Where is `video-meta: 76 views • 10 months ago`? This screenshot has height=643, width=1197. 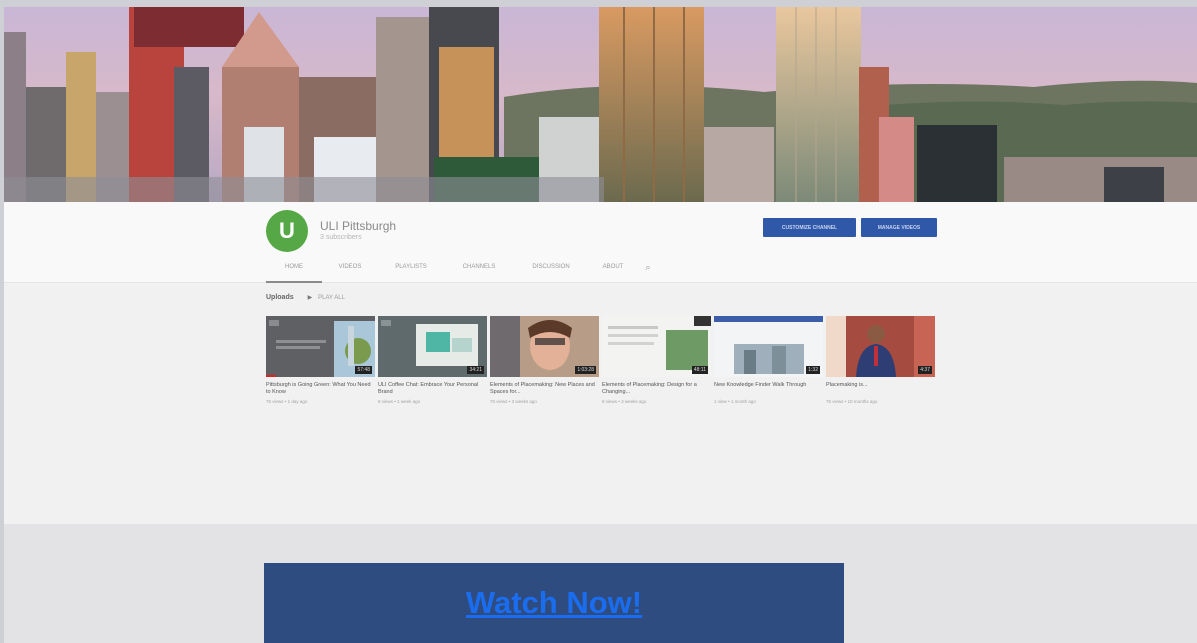
video-meta: 76 views • 10 months ago is located at coordinates (852, 401).